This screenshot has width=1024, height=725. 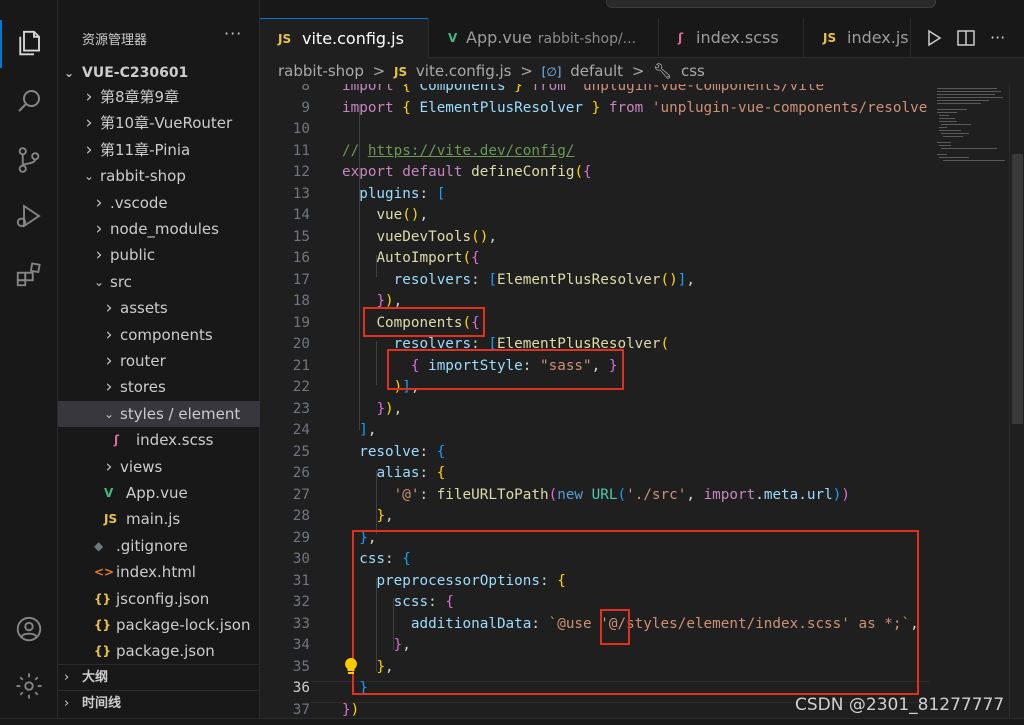 What do you see at coordinates (934, 38) in the screenshot?
I see `run-icon` at bounding box center [934, 38].